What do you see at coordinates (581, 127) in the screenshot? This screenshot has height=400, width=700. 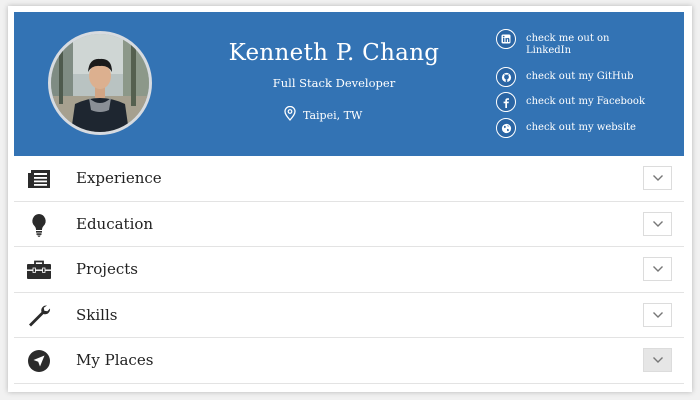 I see `website-link-label: check out my website` at bounding box center [581, 127].